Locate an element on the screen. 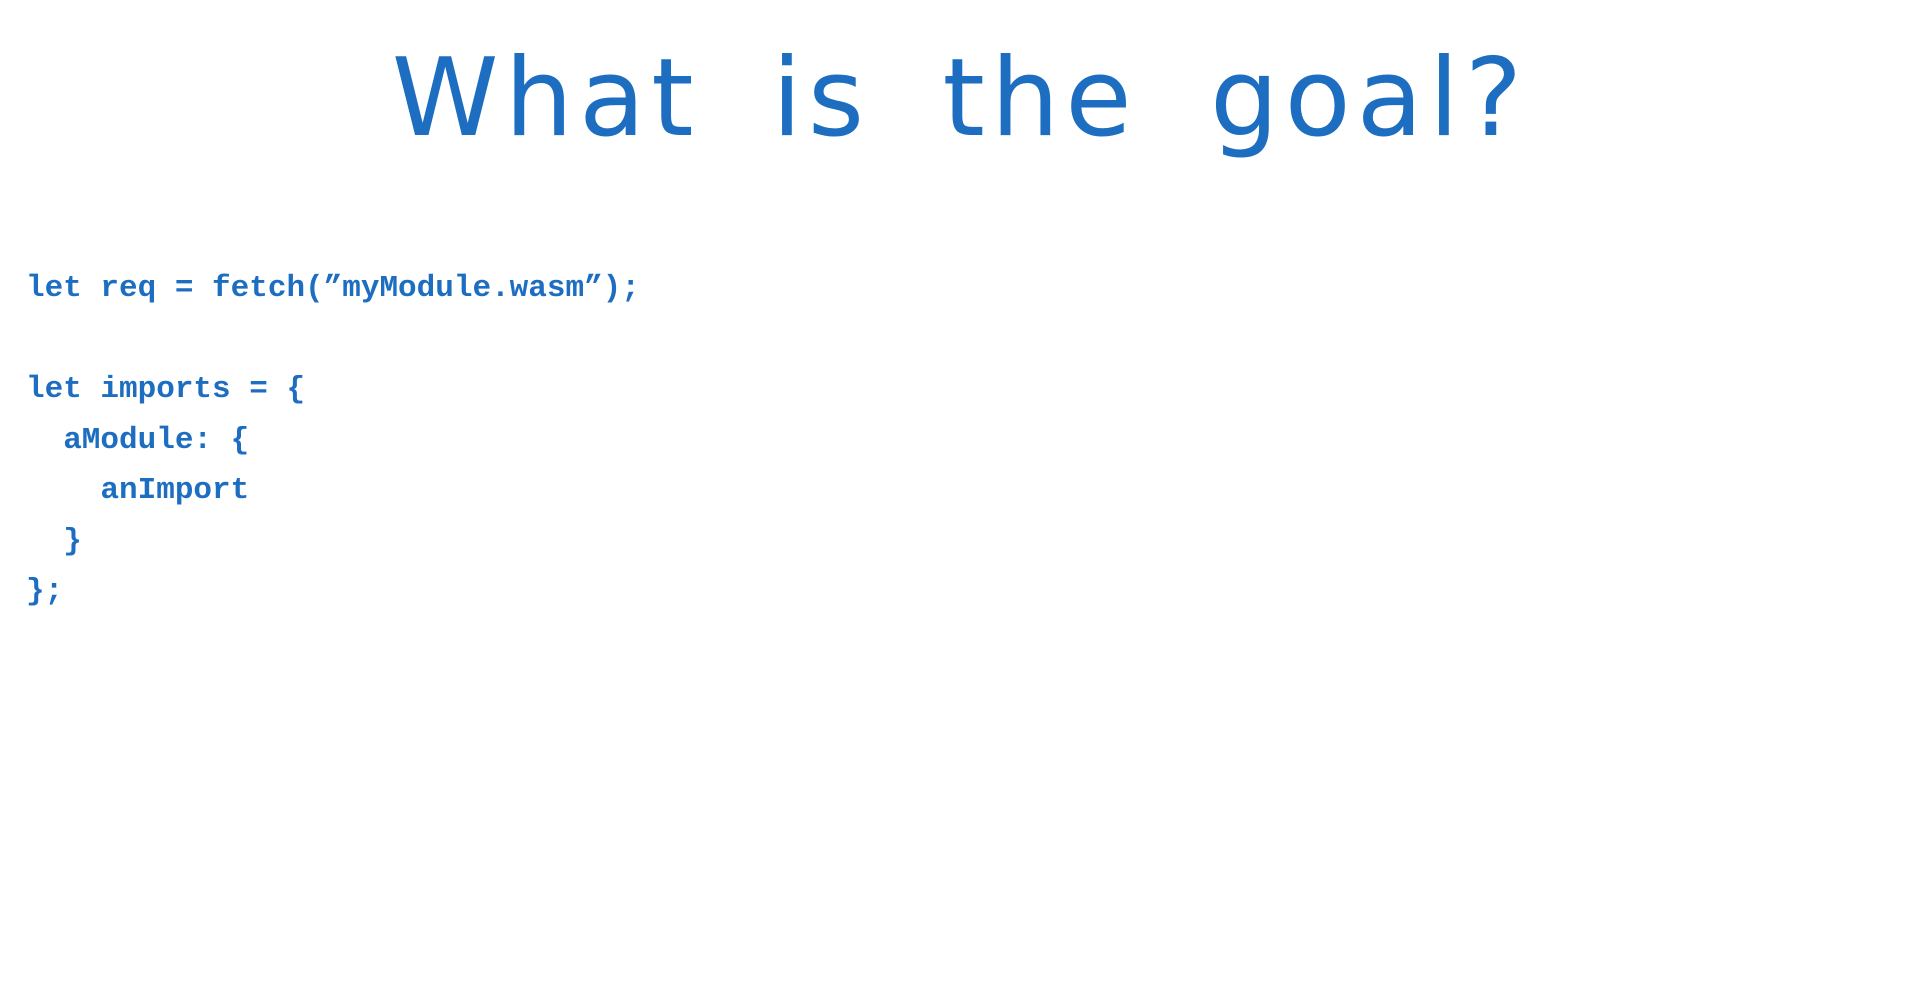 The width and height of the screenshot is (1920, 996). code-line: let imports = { is located at coordinates (166, 389).